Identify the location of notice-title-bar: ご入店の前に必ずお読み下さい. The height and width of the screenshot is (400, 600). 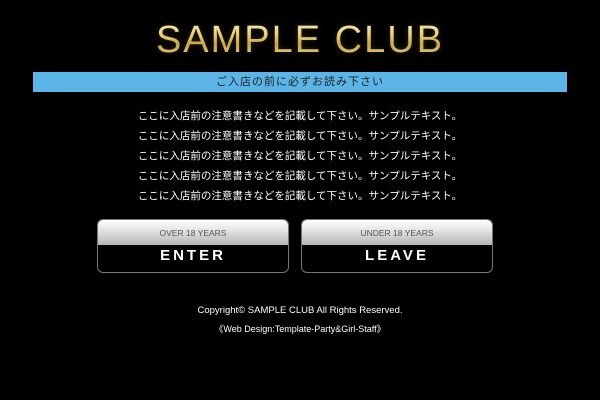
(300, 82).